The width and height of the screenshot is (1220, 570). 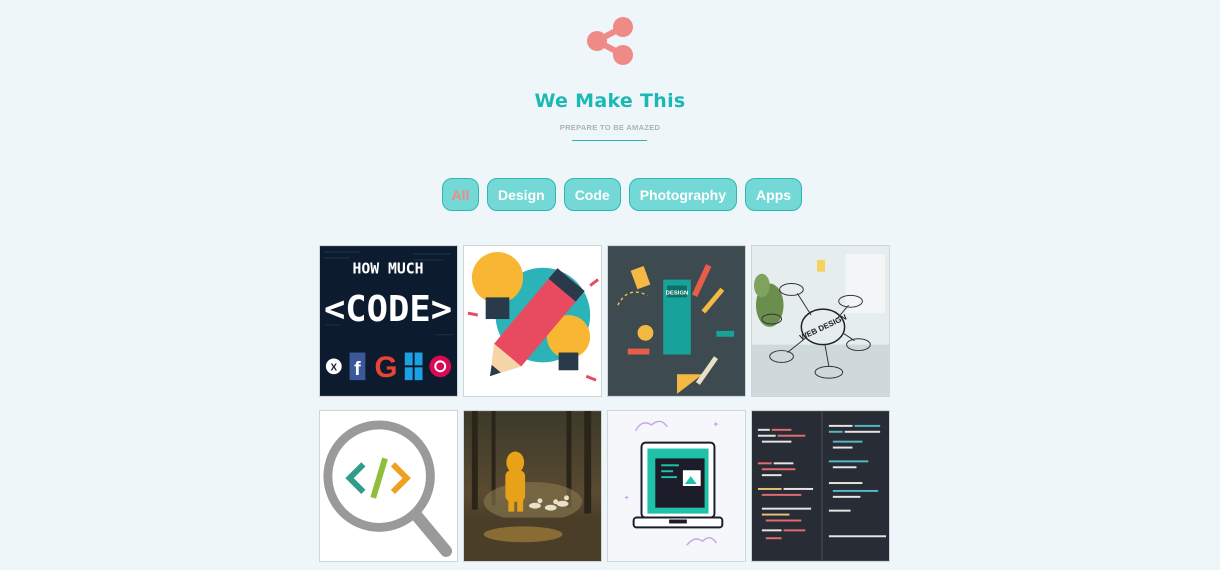 What do you see at coordinates (386, 367) in the screenshot?
I see `svg-text: G` at bounding box center [386, 367].